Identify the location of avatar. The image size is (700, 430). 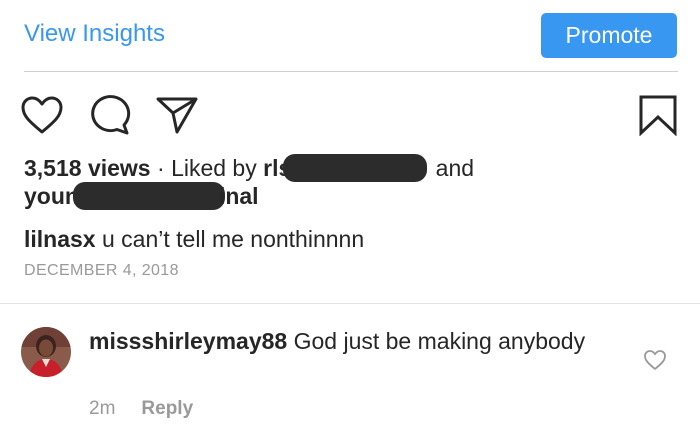
(46, 352).